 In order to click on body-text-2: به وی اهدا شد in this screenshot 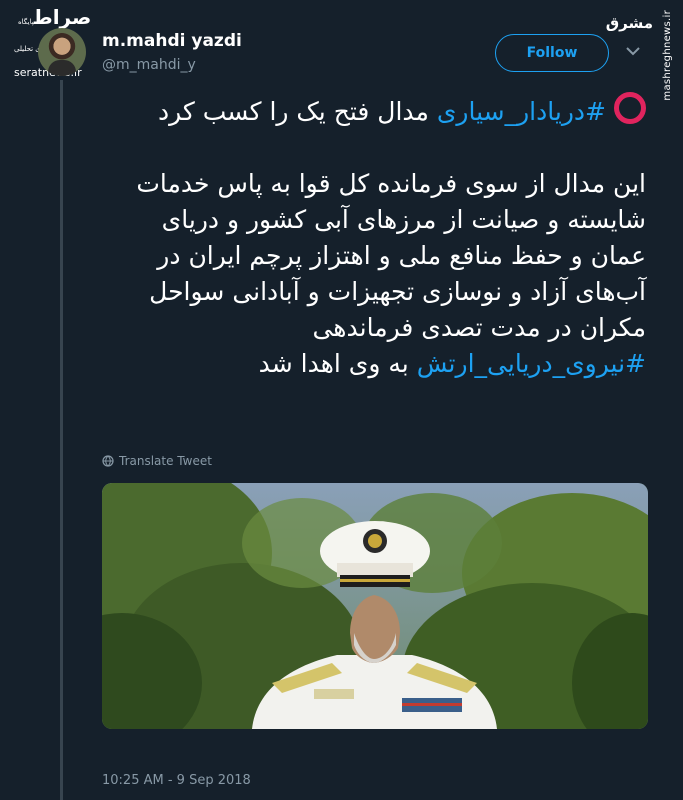, I will do `click(337, 363)`.